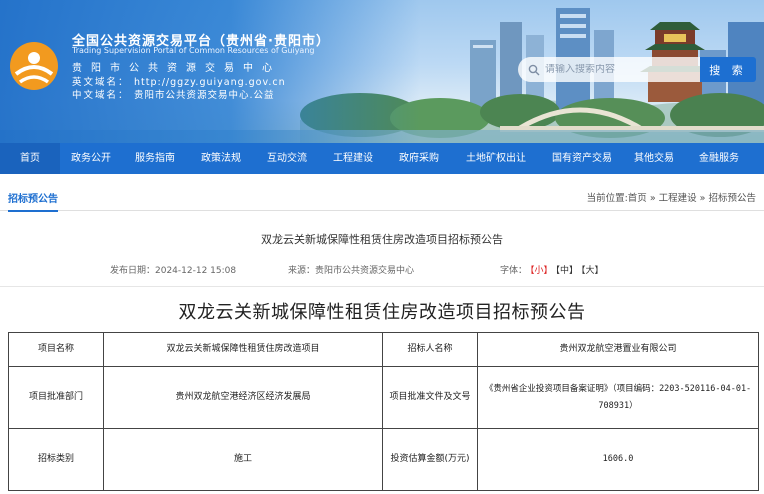  Describe the element at coordinates (534, 69) in the screenshot. I see `search-icon` at that location.